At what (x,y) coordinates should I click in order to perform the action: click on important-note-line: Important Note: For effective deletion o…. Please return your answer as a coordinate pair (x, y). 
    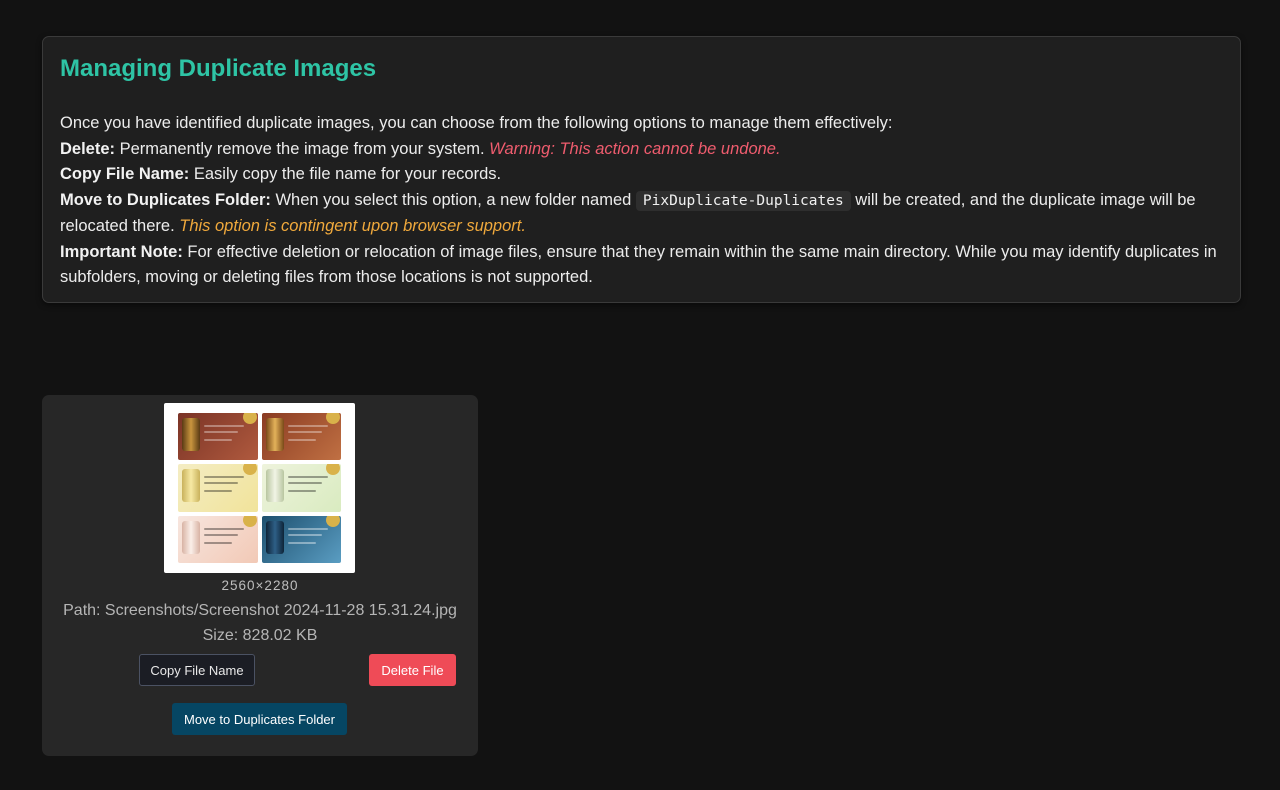
    Looking at the image, I should click on (641, 265).